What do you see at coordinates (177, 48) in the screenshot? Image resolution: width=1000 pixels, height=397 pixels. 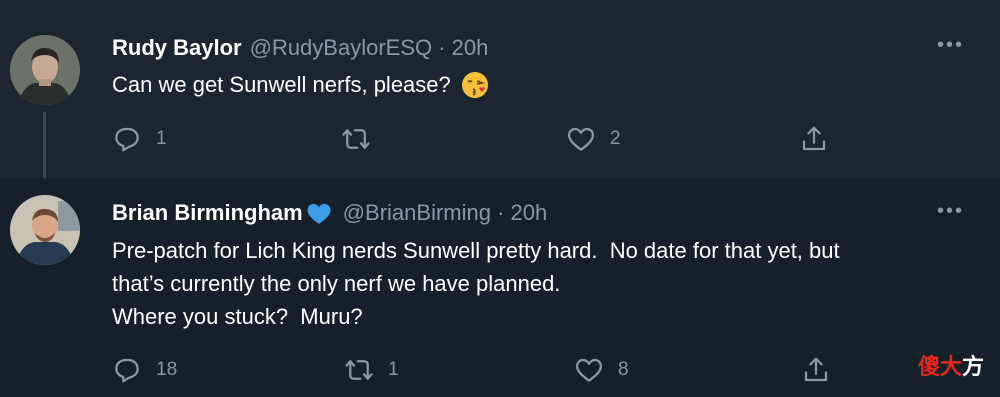 I see `author-name: Rudy Baylor` at bounding box center [177, 48].